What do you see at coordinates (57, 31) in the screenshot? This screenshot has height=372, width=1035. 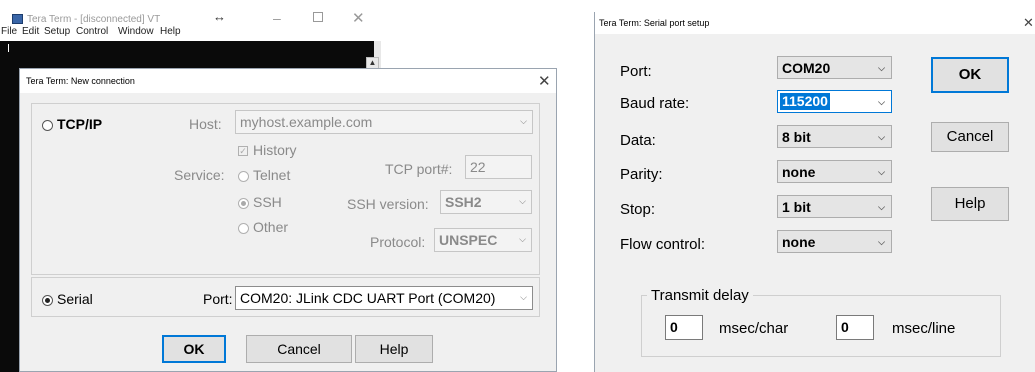 I see `menu-setup: Setup` at bounding box center [57, 31].